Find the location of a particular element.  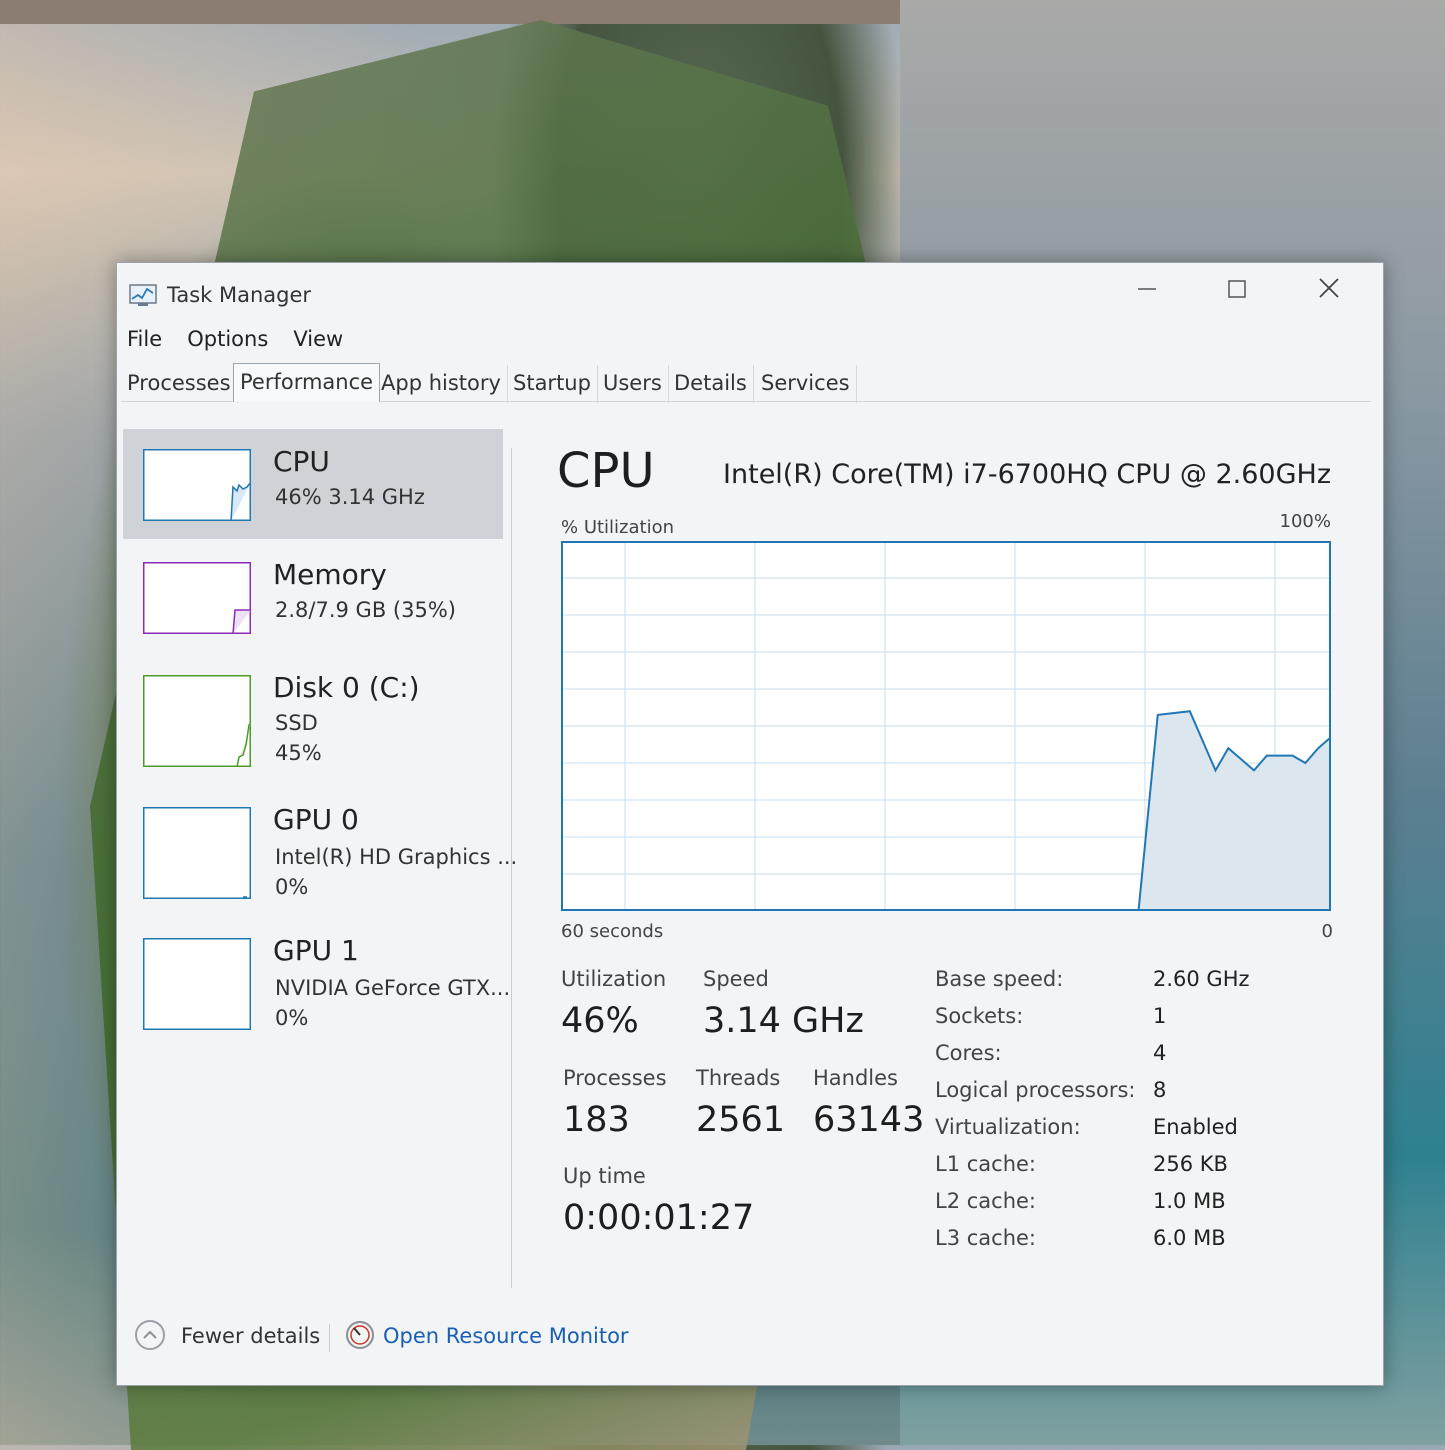

menu-options: Options is located at coordinates (227, 339).